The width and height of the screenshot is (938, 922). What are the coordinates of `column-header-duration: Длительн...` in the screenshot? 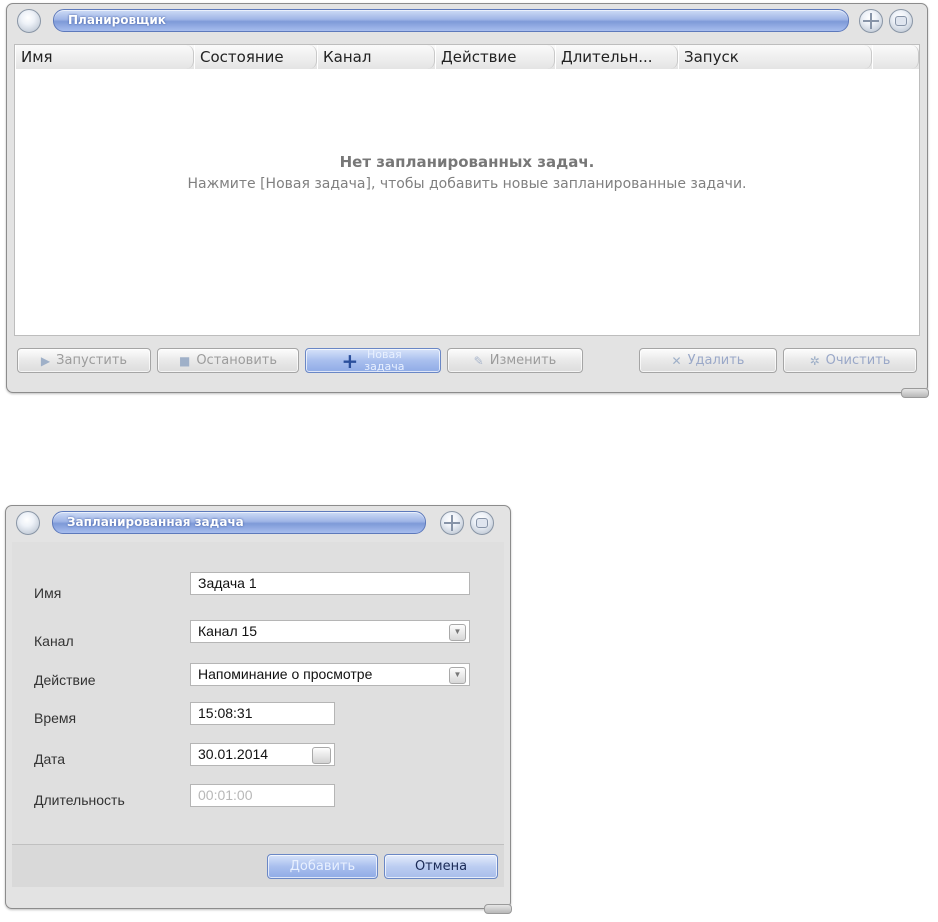 It's located at (616, 57).